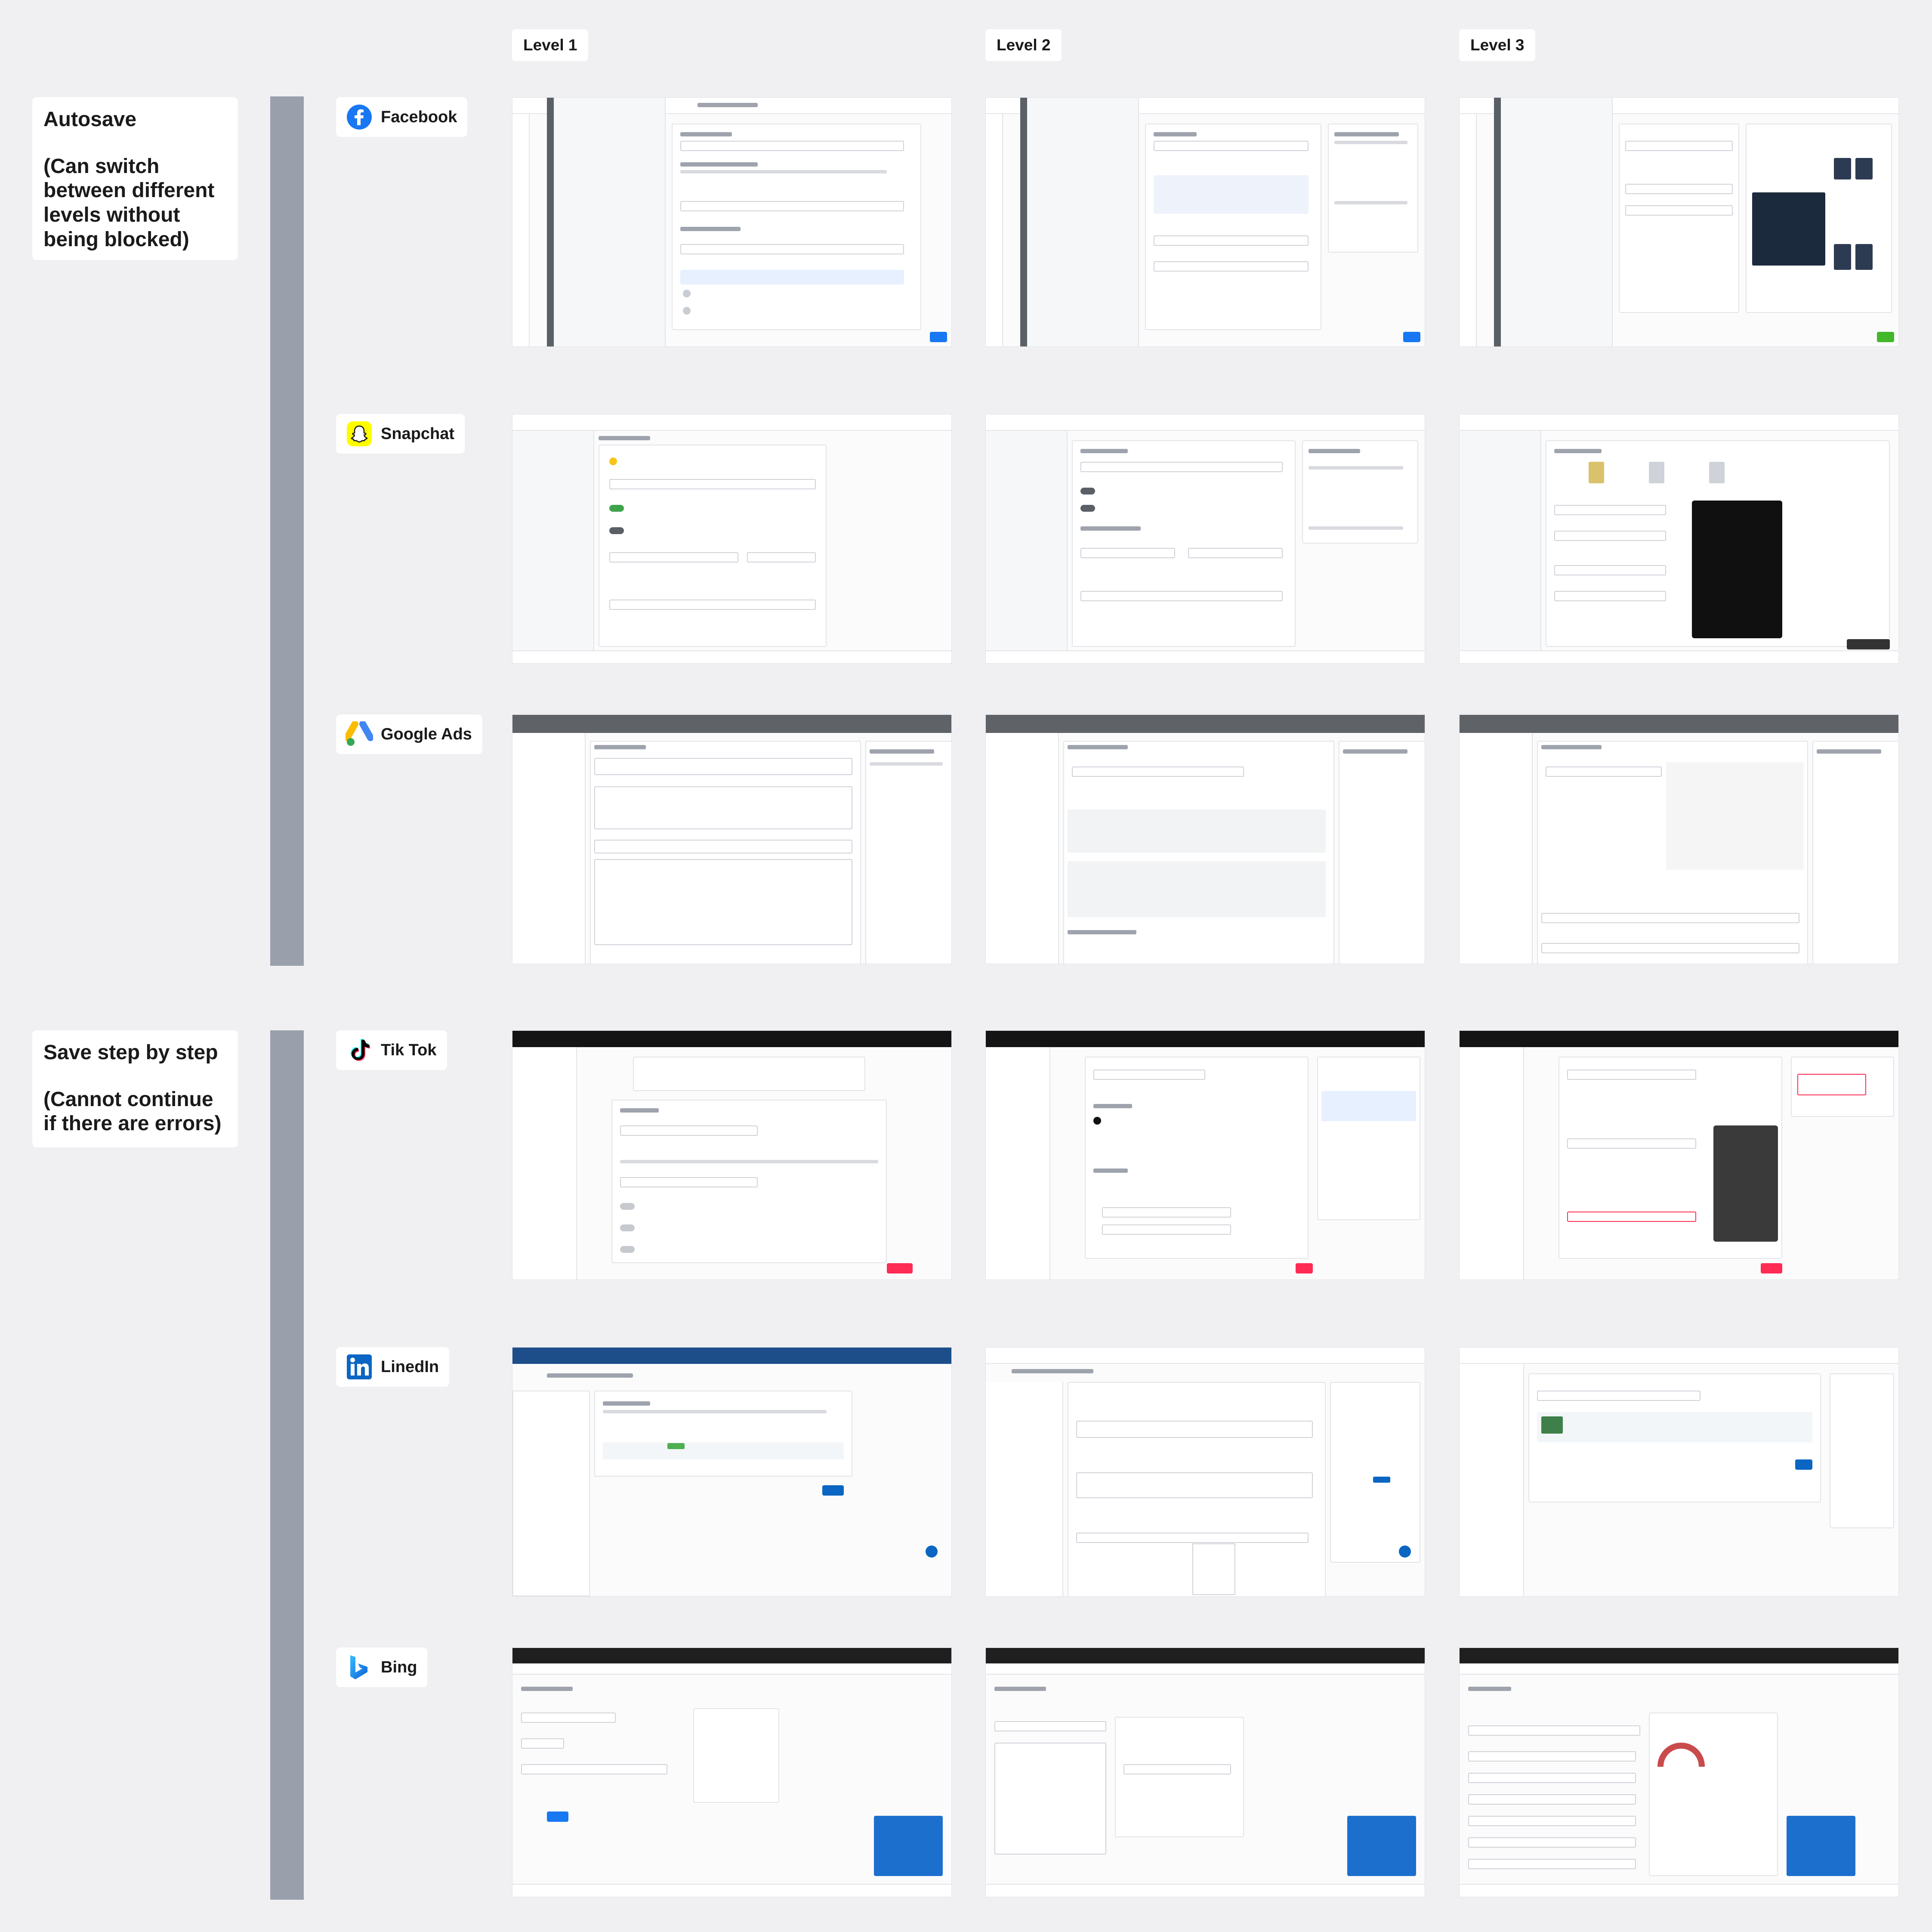 This screenshot has width=1932, height=1932. Describe the element at coordinates (1771, 1268) in the screenshot. I see `submit-button` at that location.